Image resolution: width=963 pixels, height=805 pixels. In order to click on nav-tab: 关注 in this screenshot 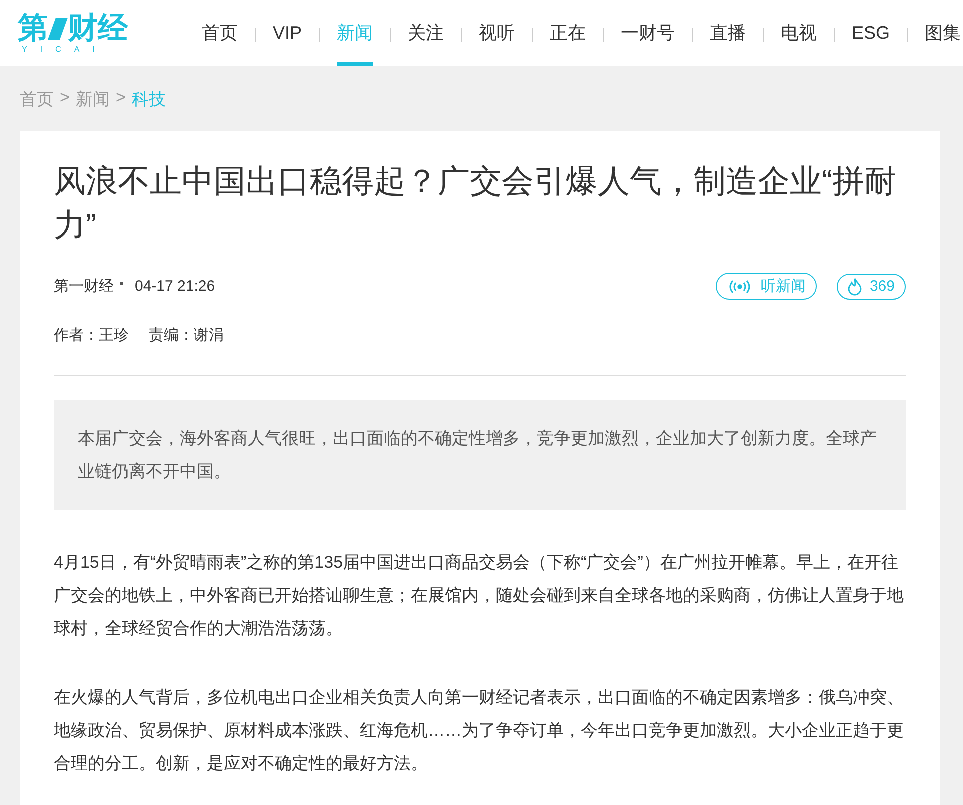, I will do `click(426, 33)`.